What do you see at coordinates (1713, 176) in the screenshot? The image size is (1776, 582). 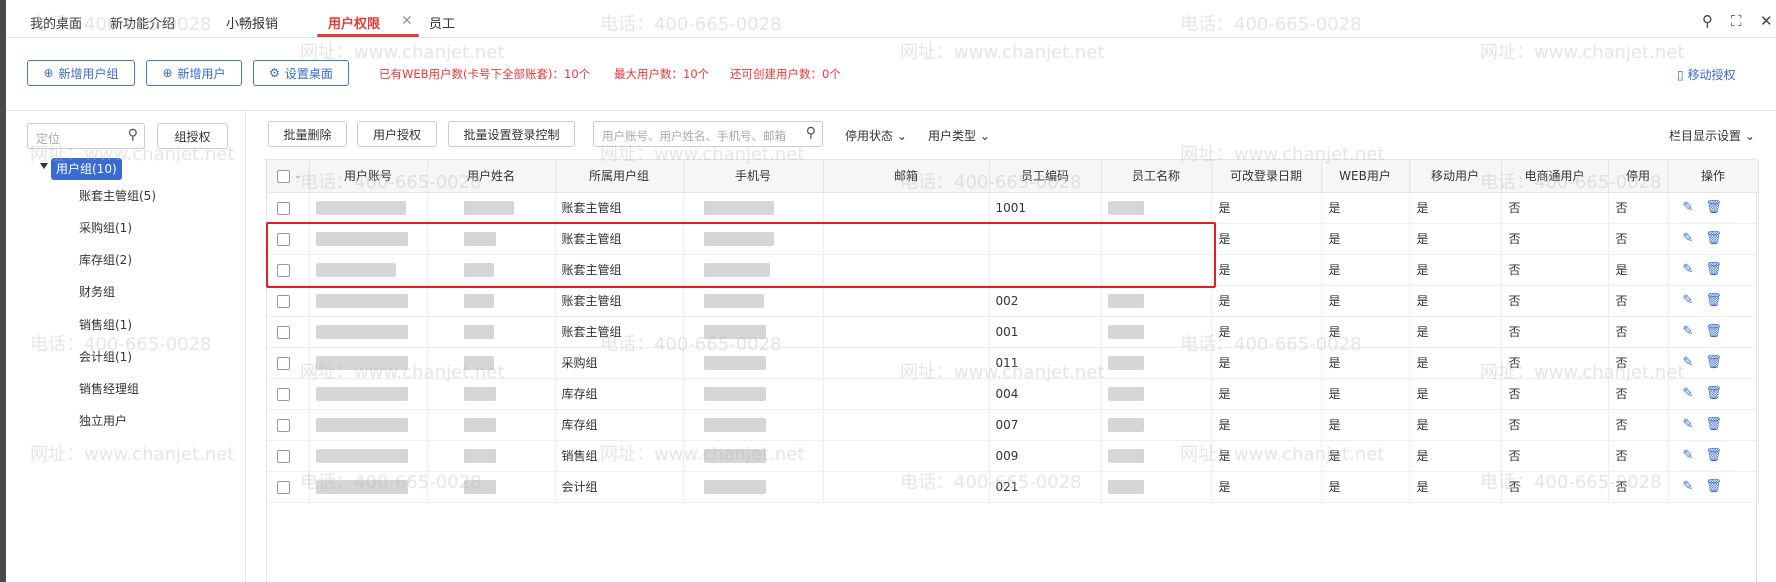 I see `col-actions: 操作` at bounding box center [1713, 176].